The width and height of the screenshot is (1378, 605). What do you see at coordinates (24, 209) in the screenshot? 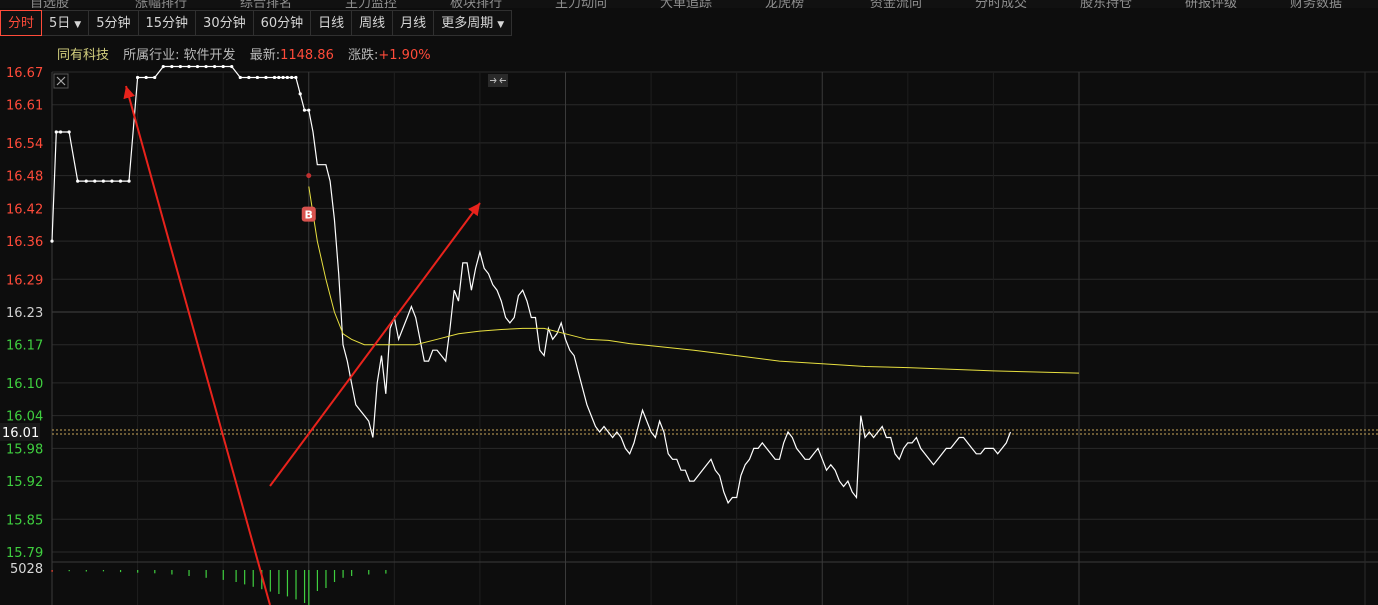
I see `price-tick-label: 16.42` at bounding box center [24, 209].